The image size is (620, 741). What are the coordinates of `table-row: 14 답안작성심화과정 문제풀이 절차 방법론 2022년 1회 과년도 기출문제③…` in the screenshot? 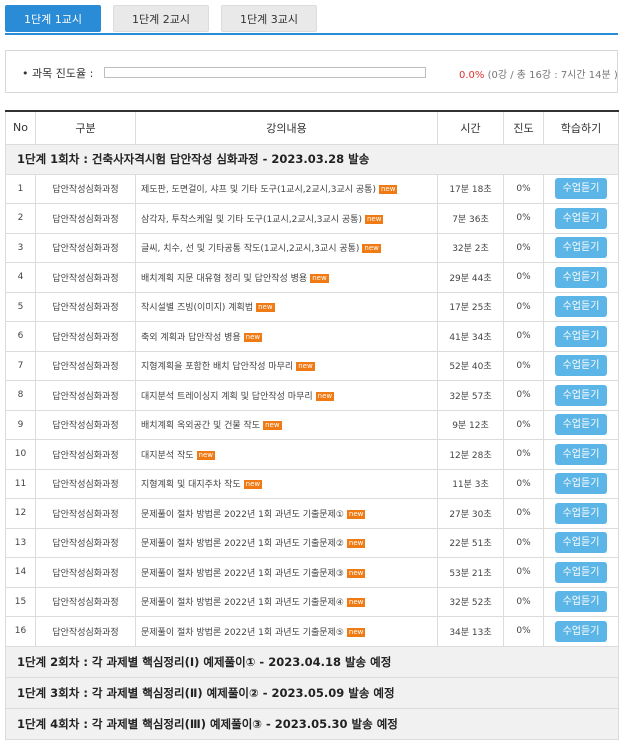 It's located at (312, 572).